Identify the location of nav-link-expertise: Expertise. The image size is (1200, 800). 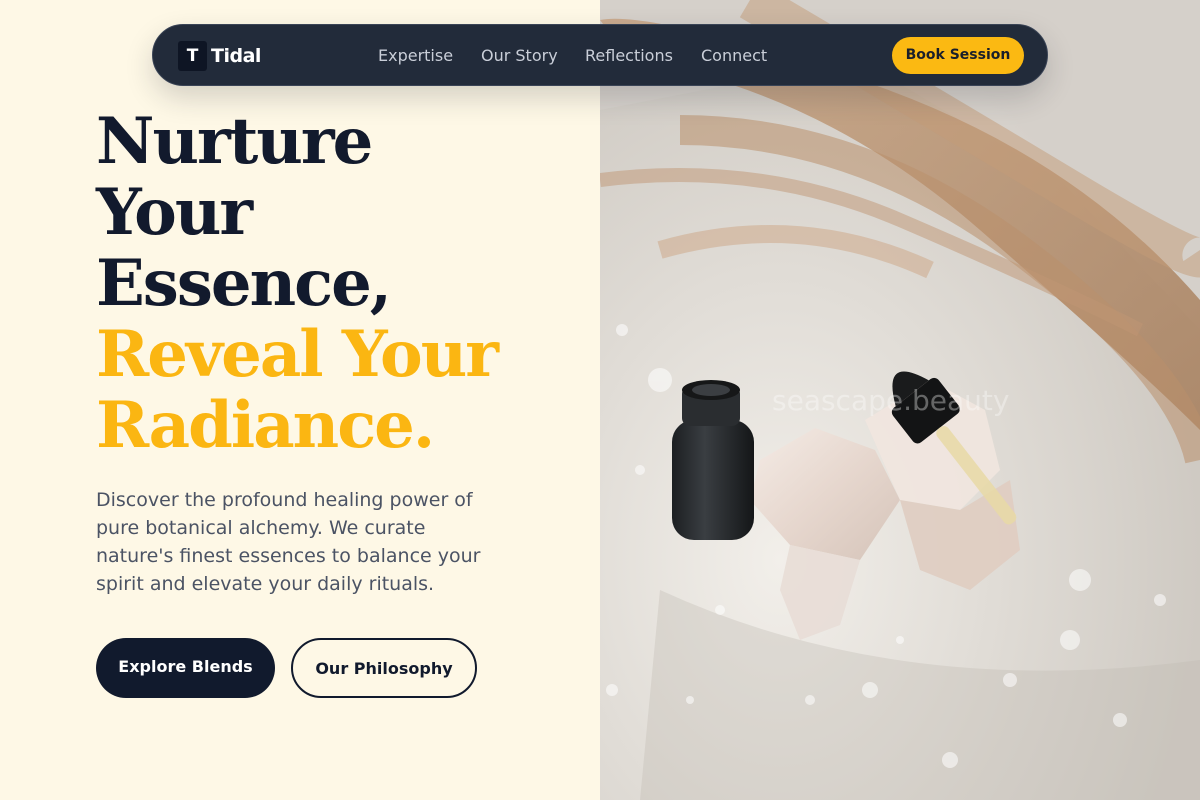
(415, 56).